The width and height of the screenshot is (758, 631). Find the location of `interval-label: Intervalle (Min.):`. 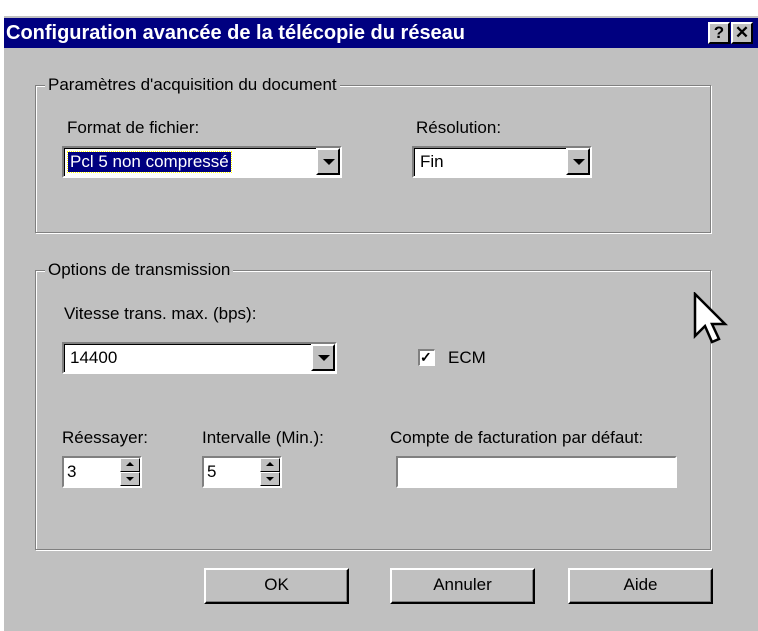

interval-label: Intervalle (Min.): is located at coordinates (263, 437).